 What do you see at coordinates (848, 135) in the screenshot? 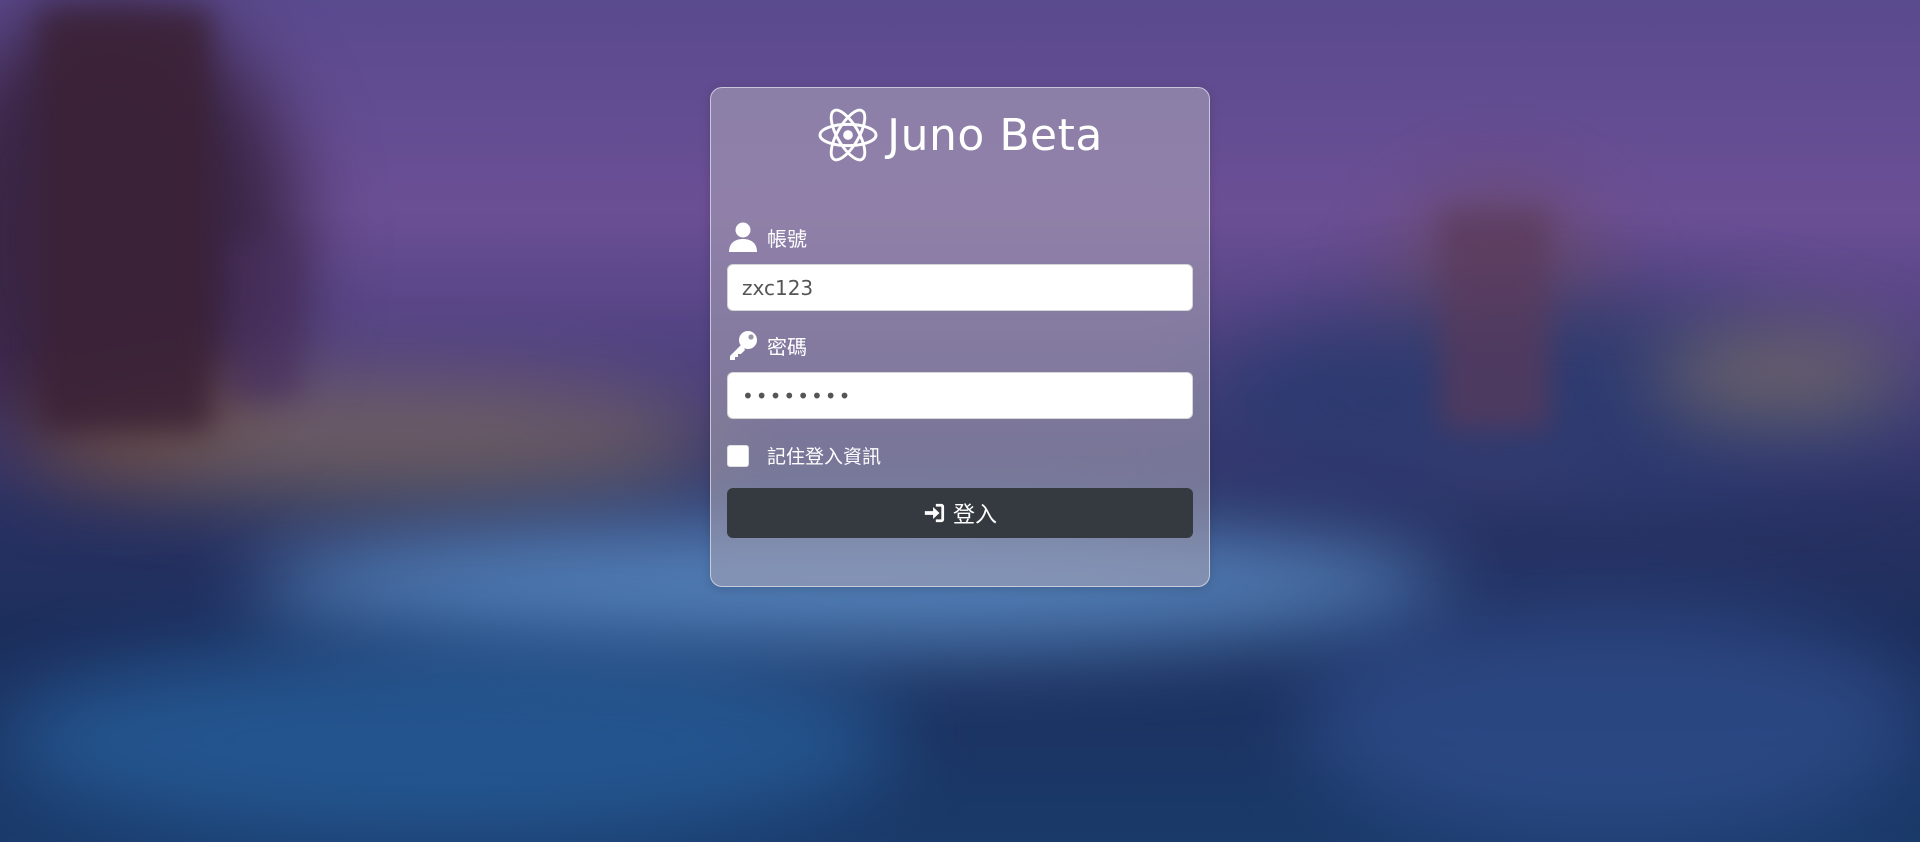
I see `atom-icon` at bounding box center [848, 135].